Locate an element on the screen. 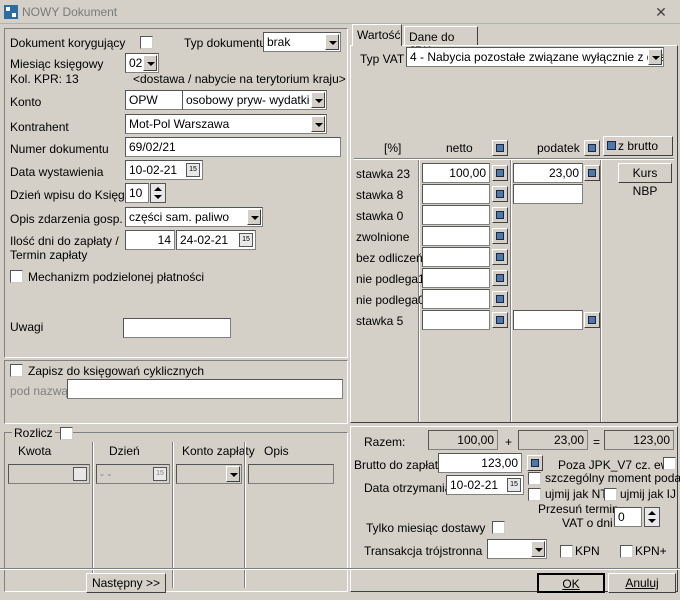 Image resolution: width=680 pixels, height=600 pixels. korygujacy-checkbox is located at coordinates (146, 42).